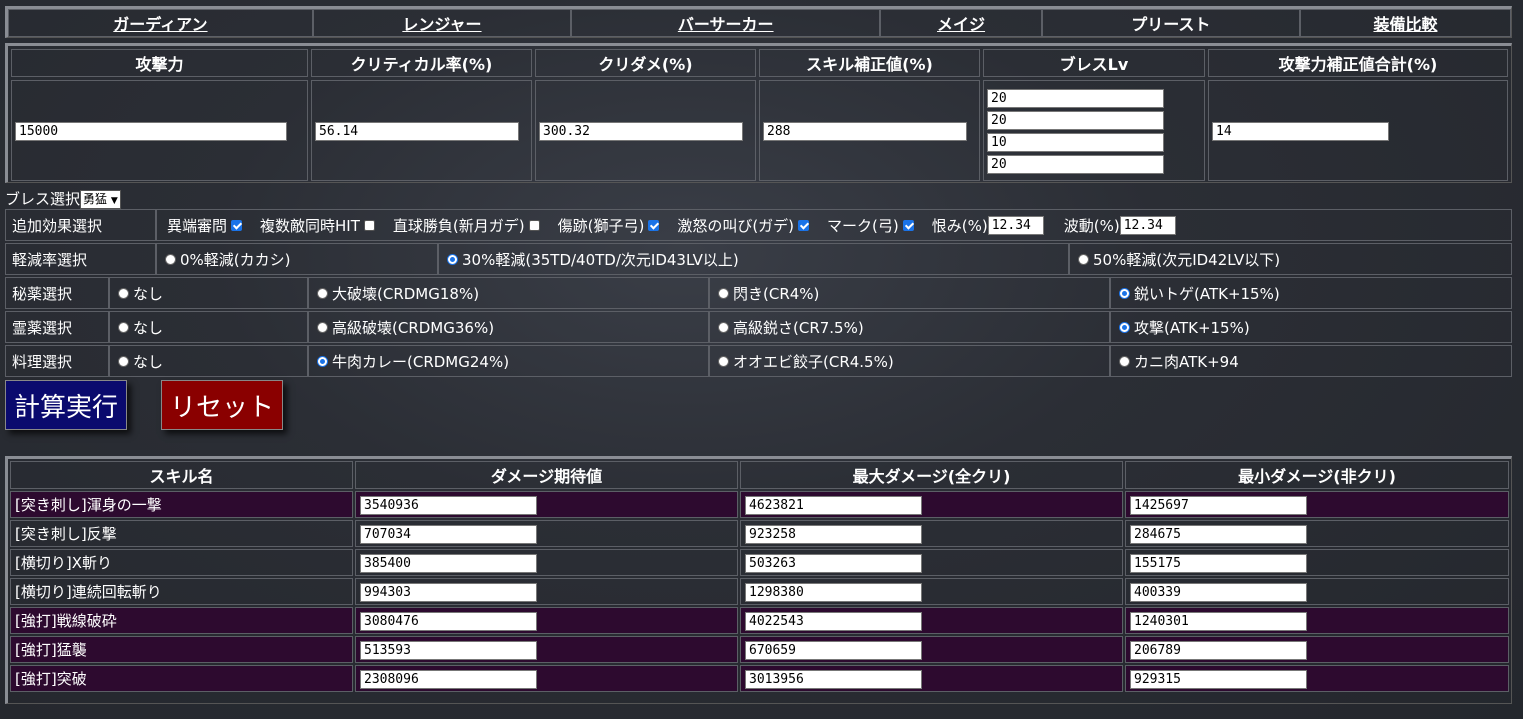 Image resolution: width=1523 pixels, height=719 pixels. I want to click on cooking-option-none: なし, so click(210, 361).